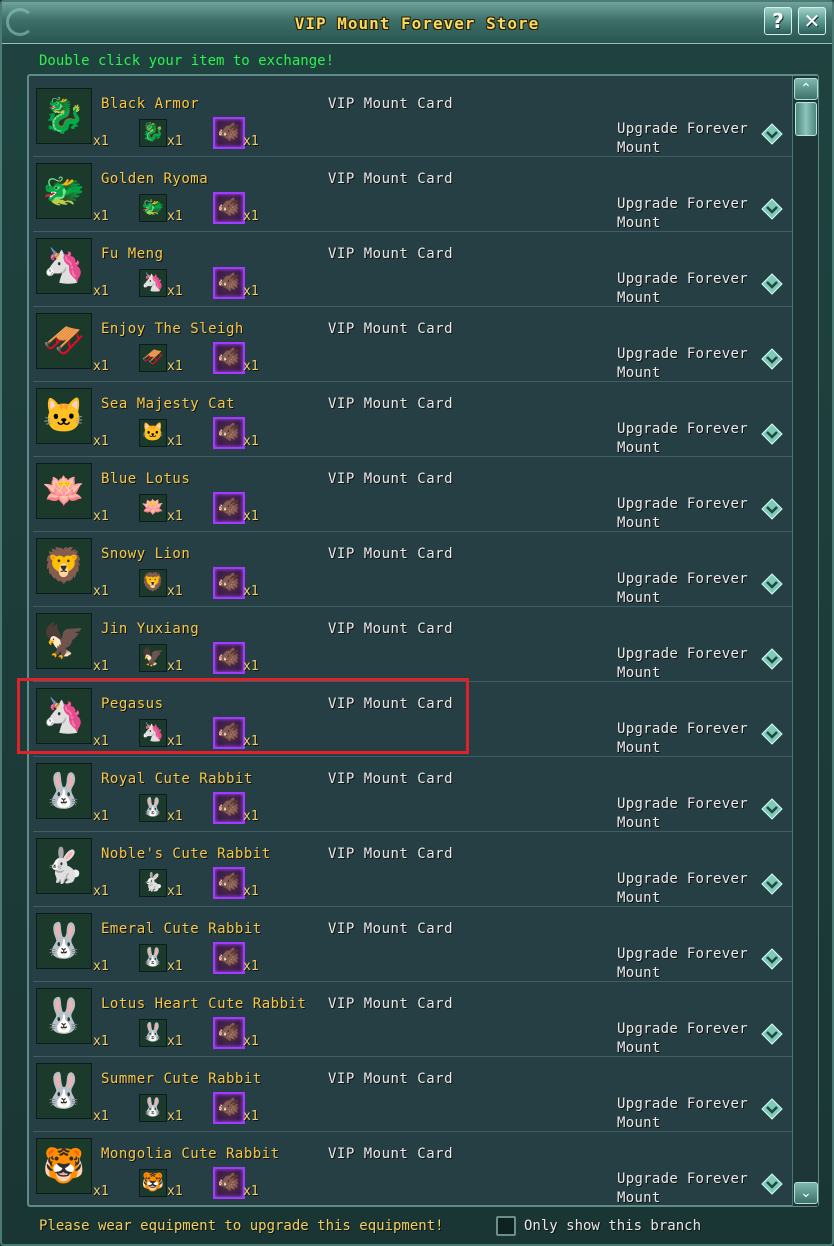 Image resolution: width=834 pixels, height=1246 pixels. Describe the element at coordinates (417, 23) in the screenshot. I see `title-bar: VIP Mount Forever Store ? ✕` at that location.